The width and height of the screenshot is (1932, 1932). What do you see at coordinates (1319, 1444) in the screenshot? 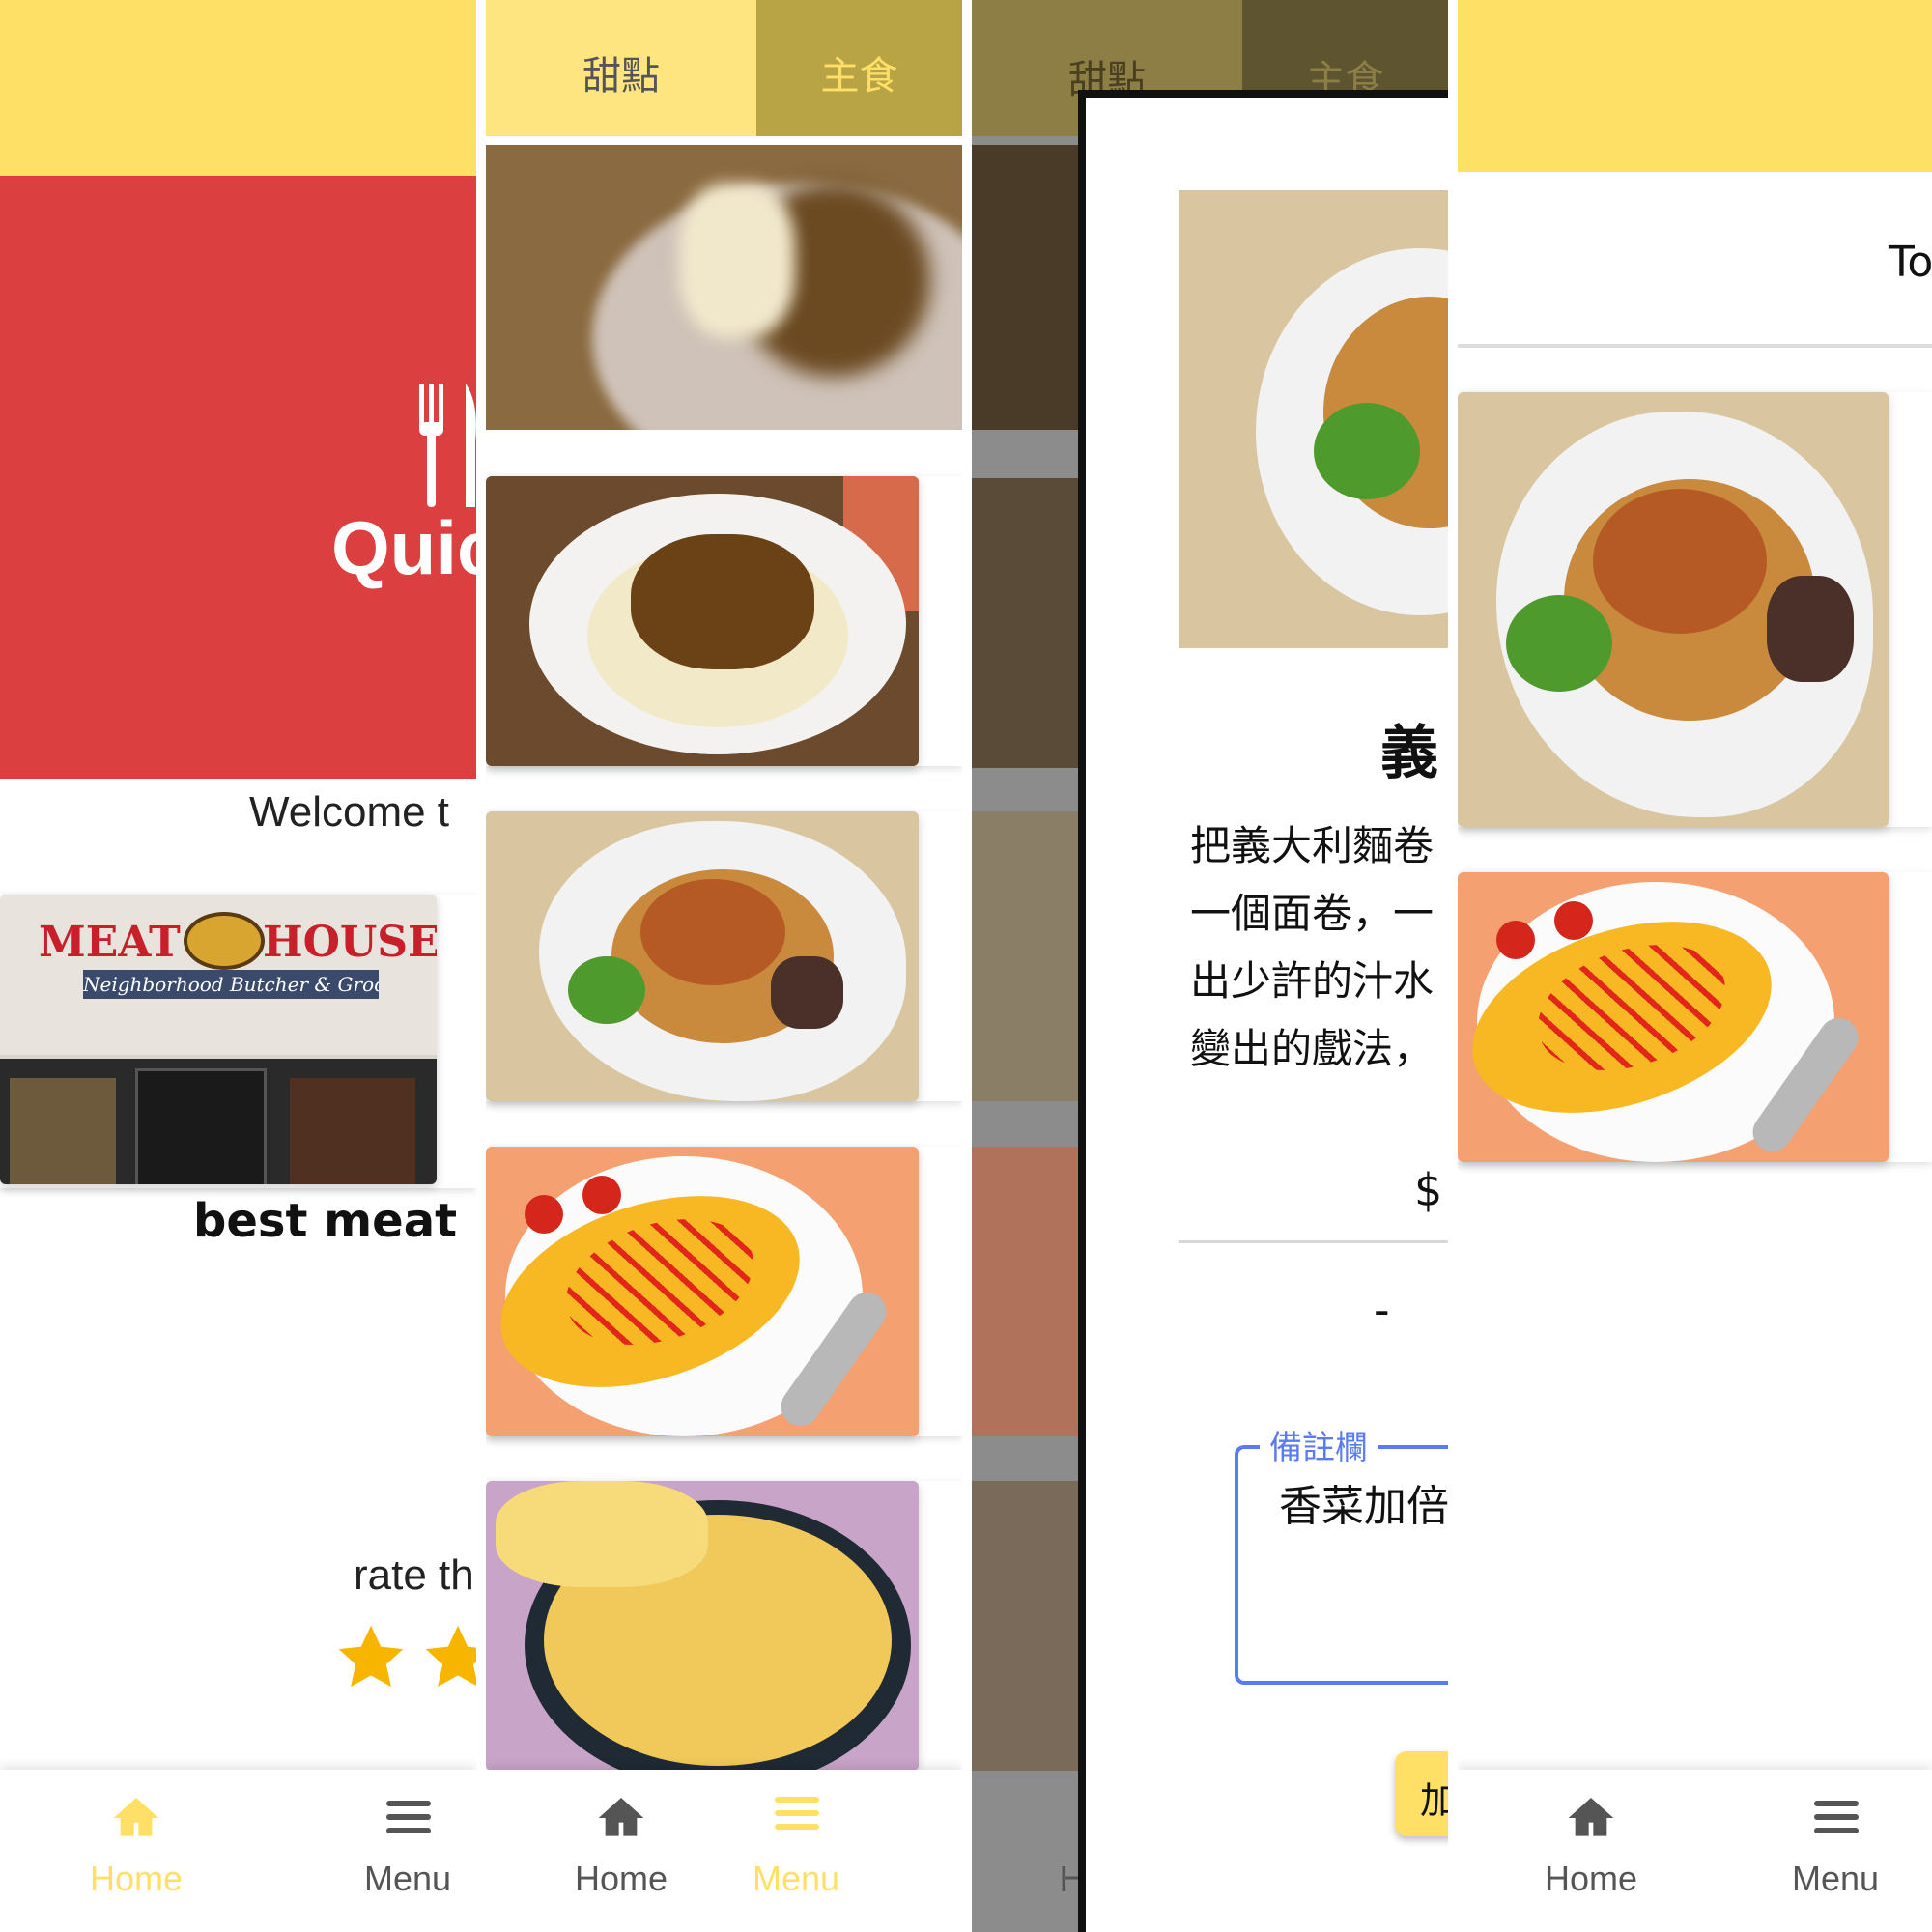
I see `note-label: 備註欄` at bounding box center [1319, 1444].